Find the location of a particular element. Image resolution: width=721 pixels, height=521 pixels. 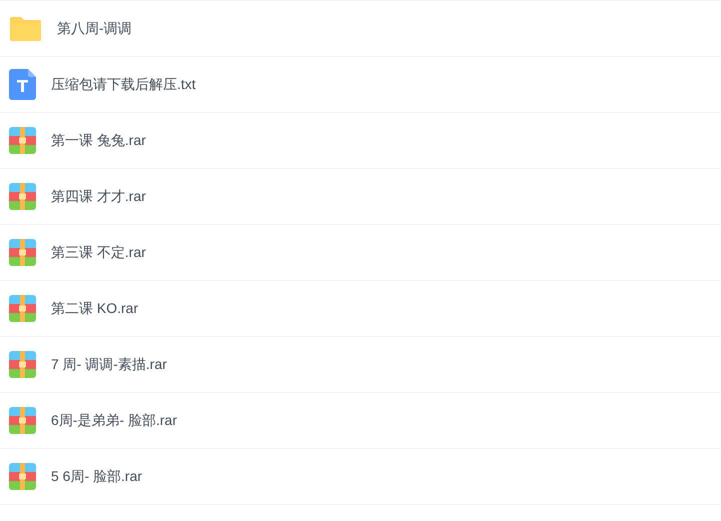

file-row: 第一课 兔兔.rar is located at coordinates (360, 141).